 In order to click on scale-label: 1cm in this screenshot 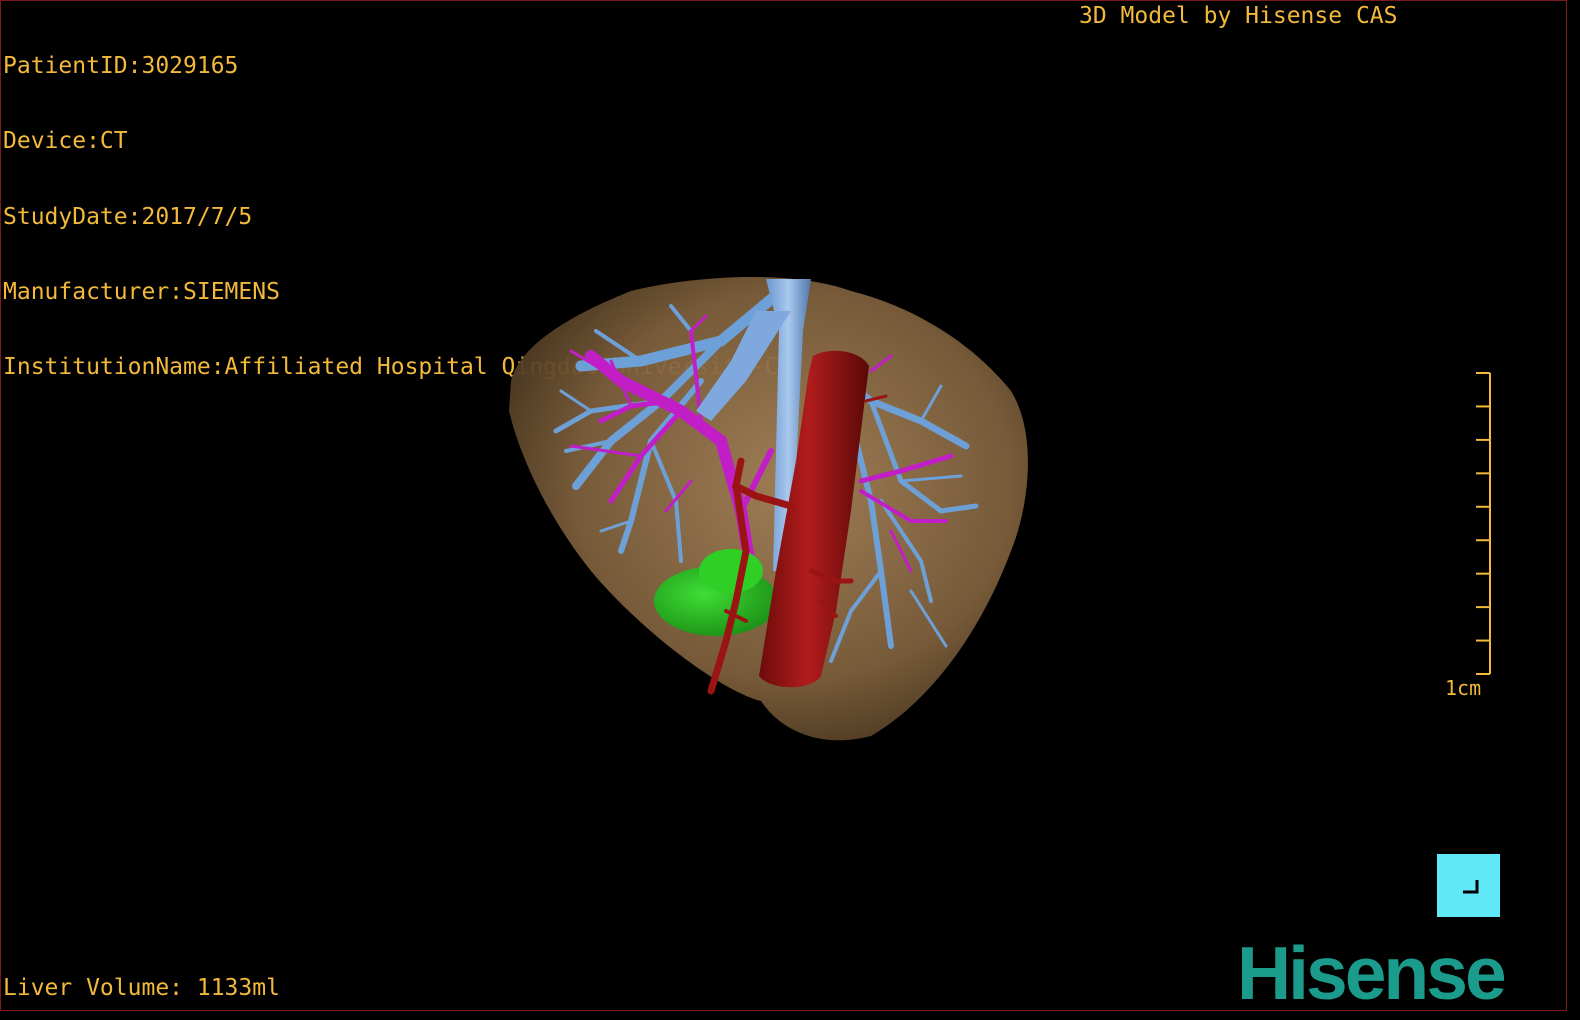, I will do `click(1463, 688)`.